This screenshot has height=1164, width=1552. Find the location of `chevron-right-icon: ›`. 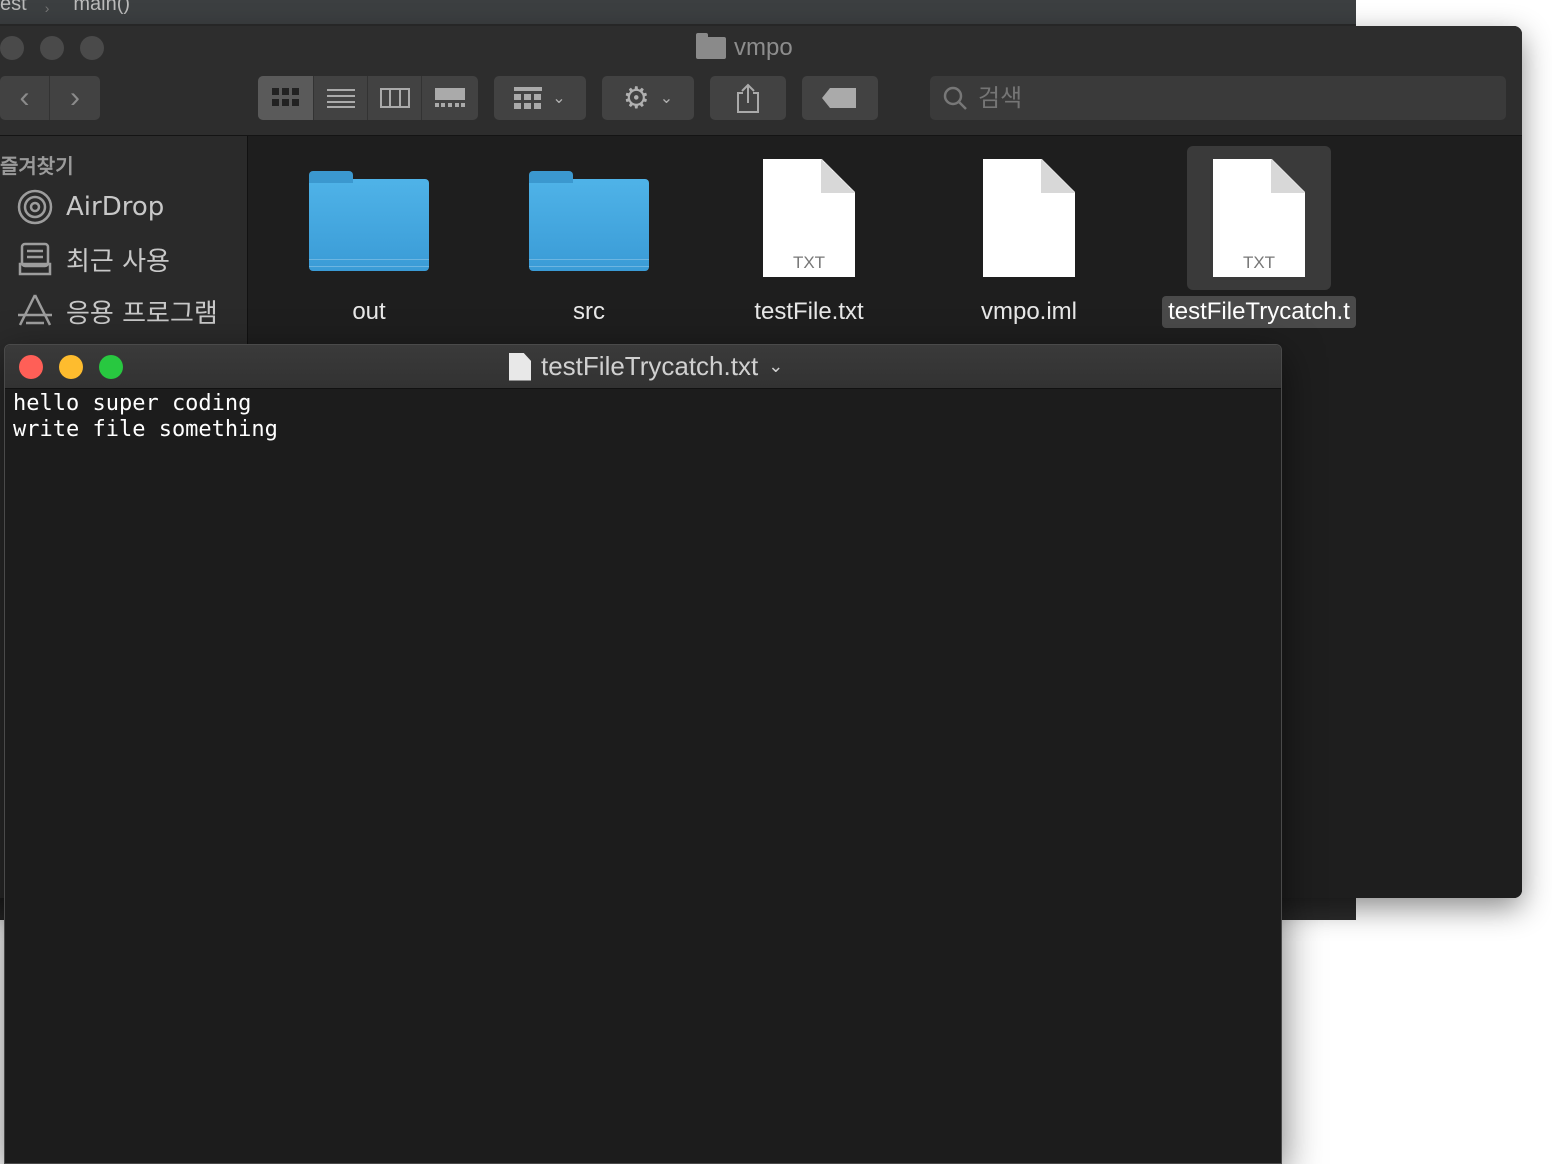

chevron-right-icon: › is located at coordinates (75, 97).